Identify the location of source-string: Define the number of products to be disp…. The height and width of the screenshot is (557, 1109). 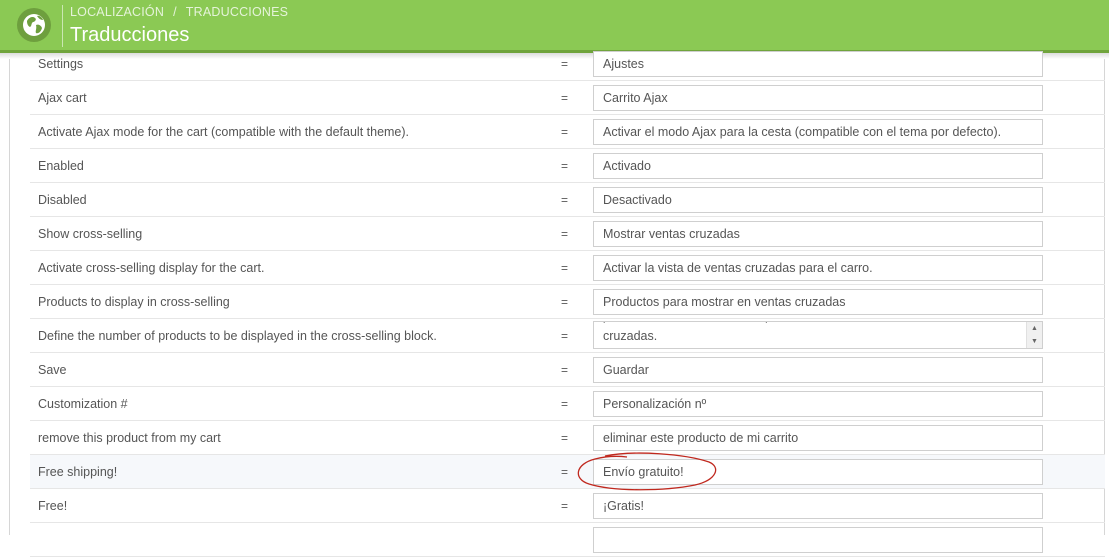
(237, 336).